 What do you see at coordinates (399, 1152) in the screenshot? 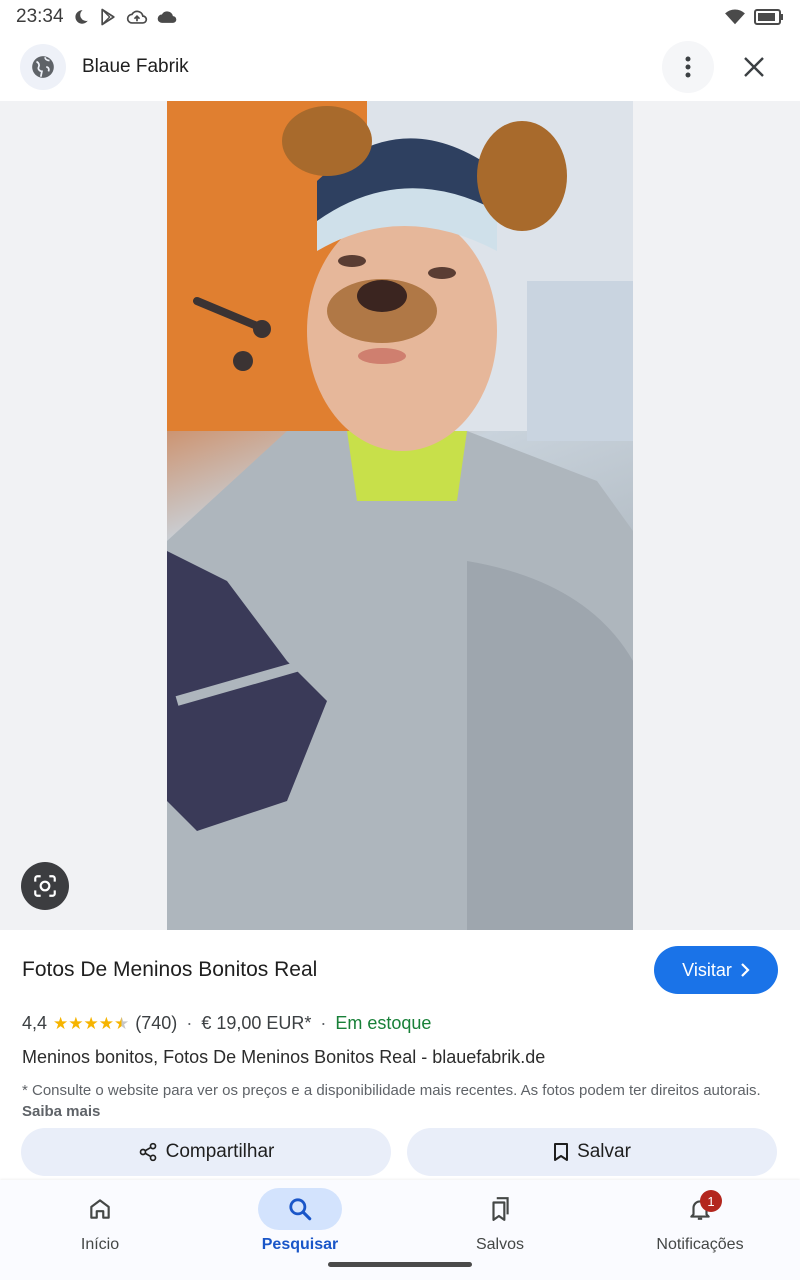
I see `action-row: Compartilhar Salvar` at bounding box center [399, 1152].